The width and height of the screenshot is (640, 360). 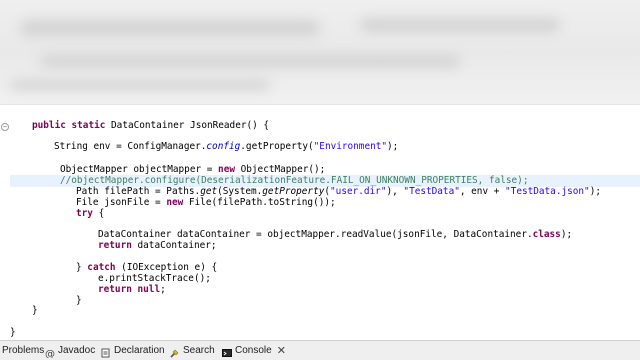 I want to click on declaration-icon, so click(x=106, y=352).